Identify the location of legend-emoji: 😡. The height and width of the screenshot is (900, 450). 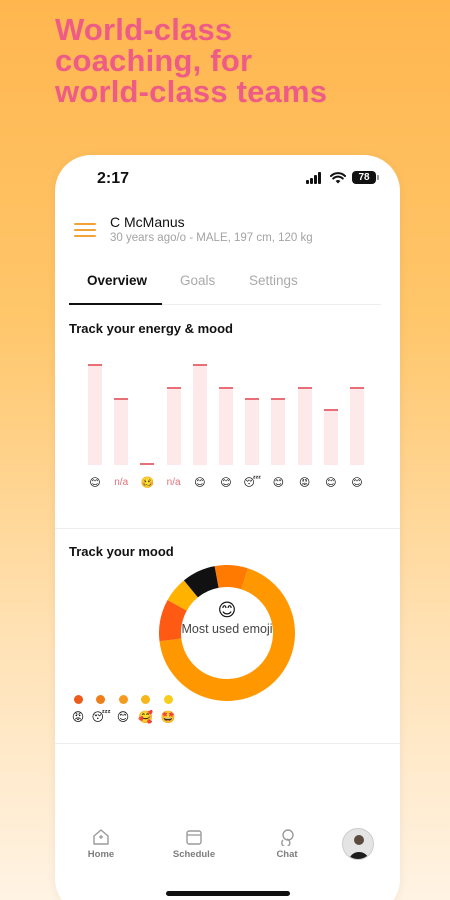
(78, 717).